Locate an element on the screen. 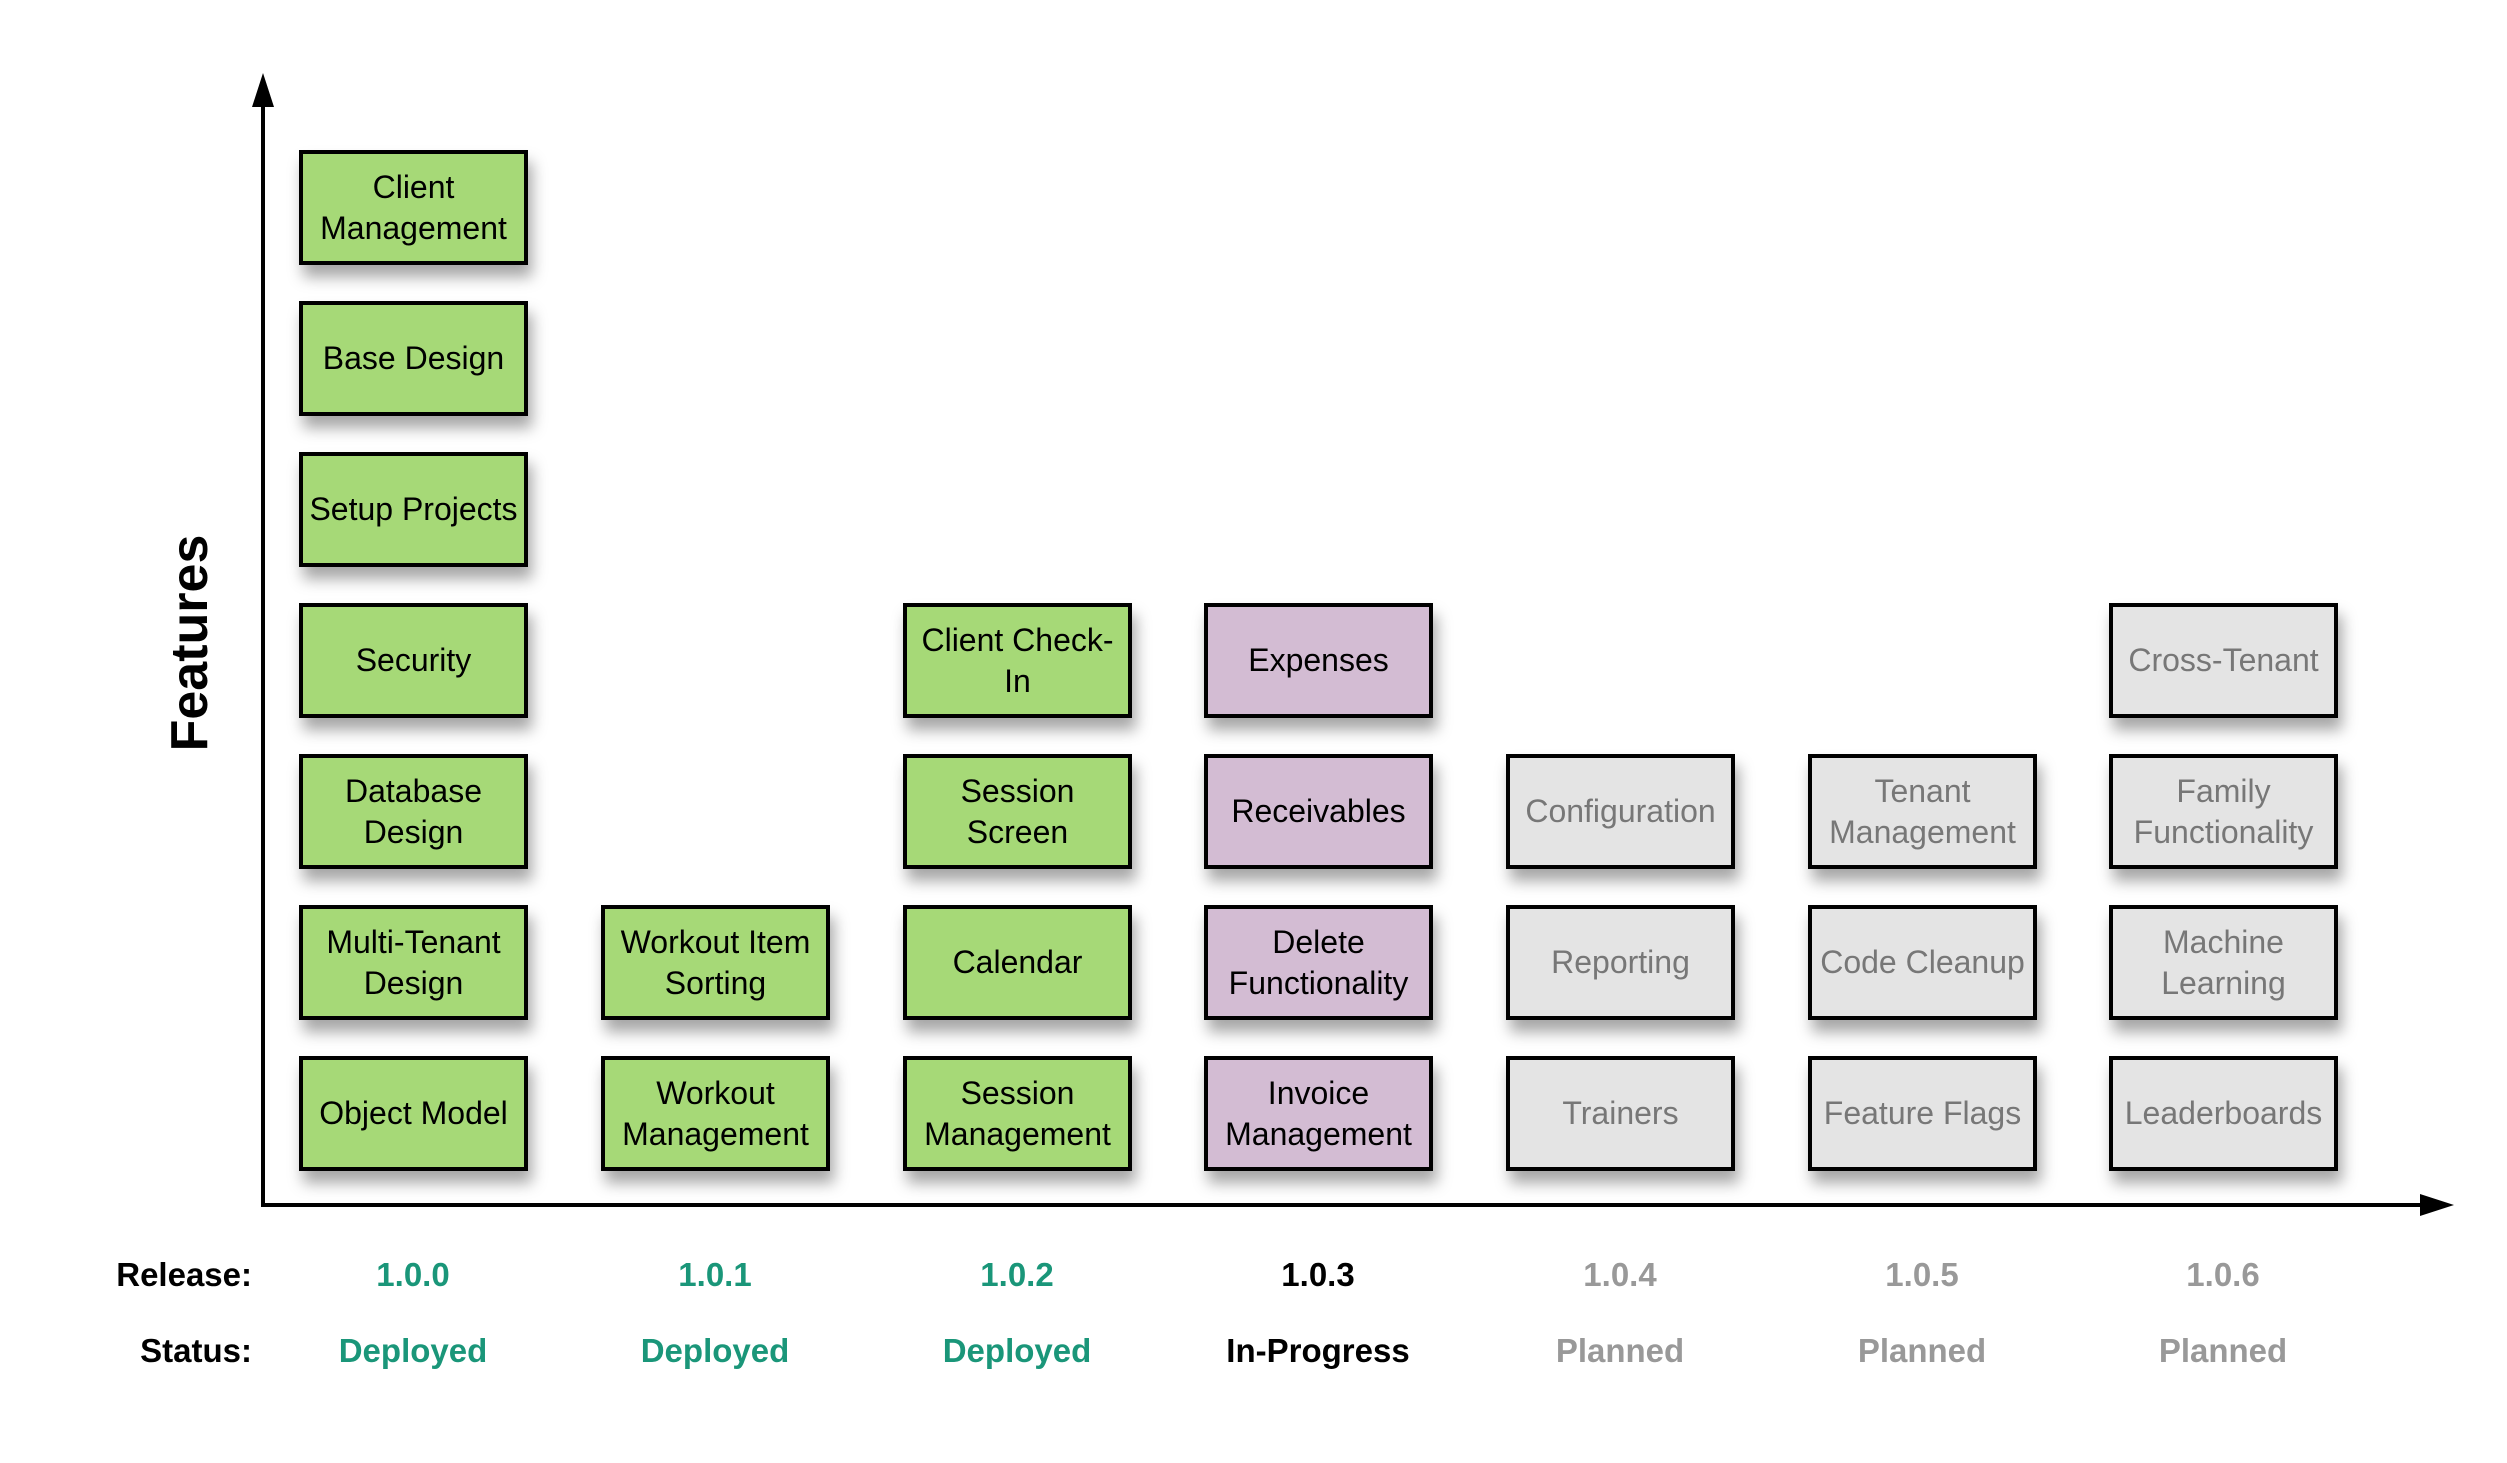 The width and height of the screenshot is (2507, 1463). feature-label: Cross-Tenant is located at coordinates (2223, 660).